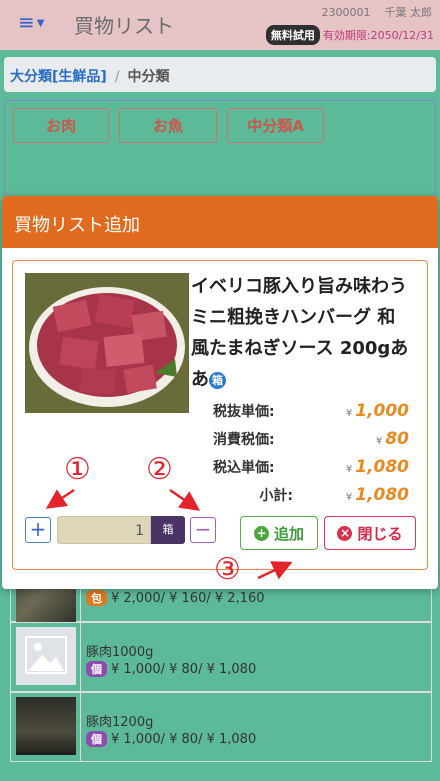 Image resolution: width=440 pixels, height=781 pixels. What do you see at coordinates (220, 222) in the screenshot?
I see `modal-title: 買物リスト追加` at bounding box center [220, 222].